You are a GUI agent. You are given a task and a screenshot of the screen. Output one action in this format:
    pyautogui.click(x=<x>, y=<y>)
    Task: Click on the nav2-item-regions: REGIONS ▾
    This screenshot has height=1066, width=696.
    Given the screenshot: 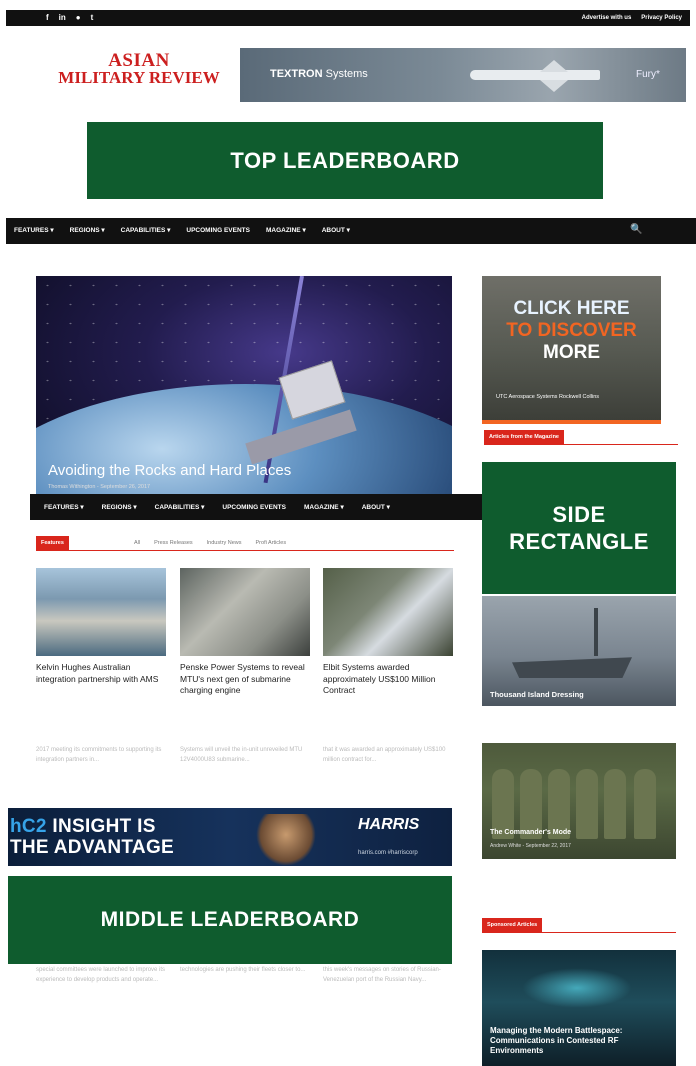 What is the action you would take?
    pyautogui.click(x=119, y=508)
    